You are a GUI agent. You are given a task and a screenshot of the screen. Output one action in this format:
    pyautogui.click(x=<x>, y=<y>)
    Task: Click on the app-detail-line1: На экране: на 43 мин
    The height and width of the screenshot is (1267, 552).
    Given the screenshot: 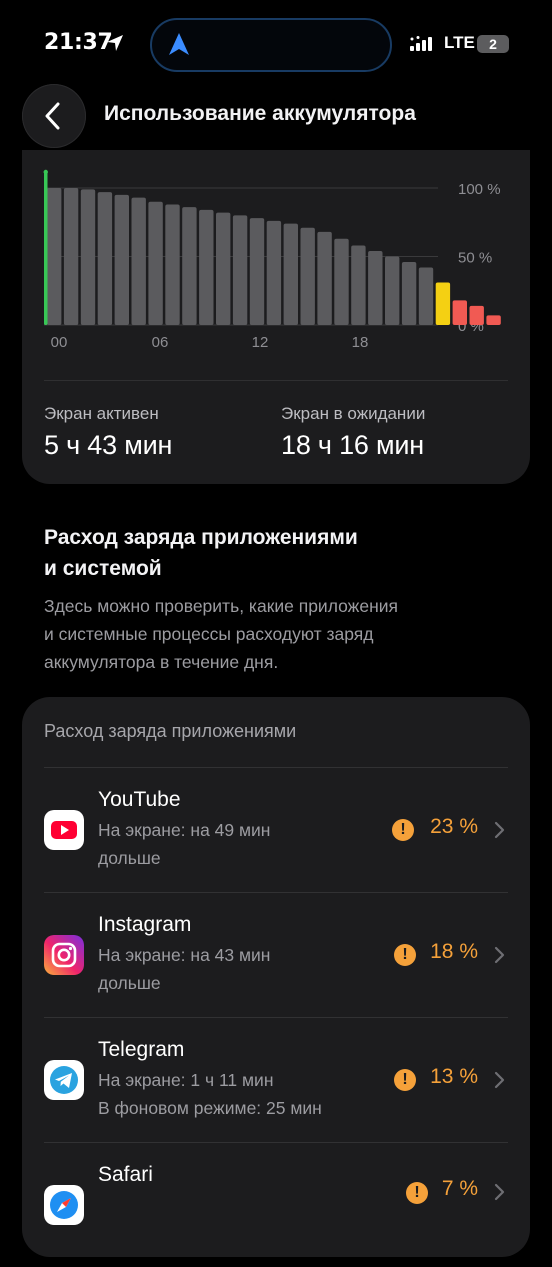 What is the action you would take?
    pyautogui.click(x=184, y=955)
    